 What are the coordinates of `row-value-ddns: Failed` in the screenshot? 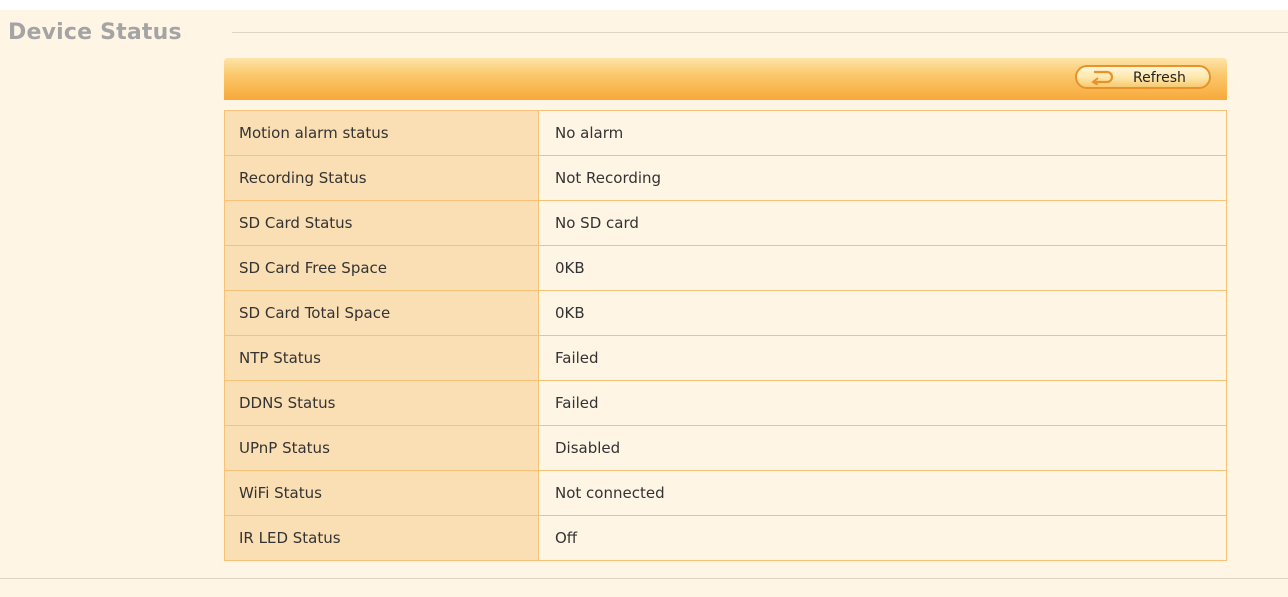 It's located at (882, 403).